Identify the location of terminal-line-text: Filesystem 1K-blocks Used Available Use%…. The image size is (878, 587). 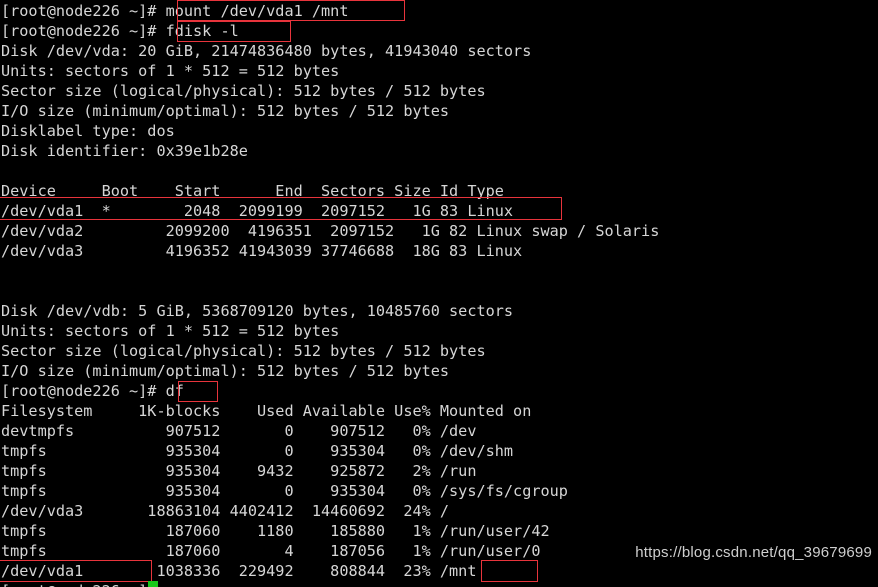
(266, 411).